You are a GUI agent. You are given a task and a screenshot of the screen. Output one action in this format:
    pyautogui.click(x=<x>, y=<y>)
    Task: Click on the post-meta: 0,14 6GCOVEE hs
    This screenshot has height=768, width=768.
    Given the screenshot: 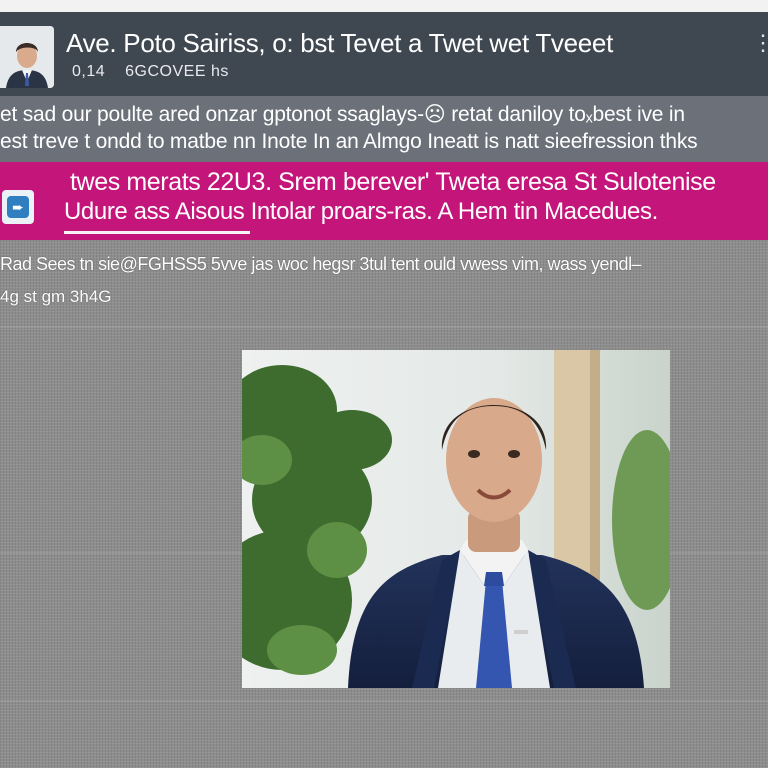 What is the action you would take?
    pyautogui.click(x=150, y=72)
    